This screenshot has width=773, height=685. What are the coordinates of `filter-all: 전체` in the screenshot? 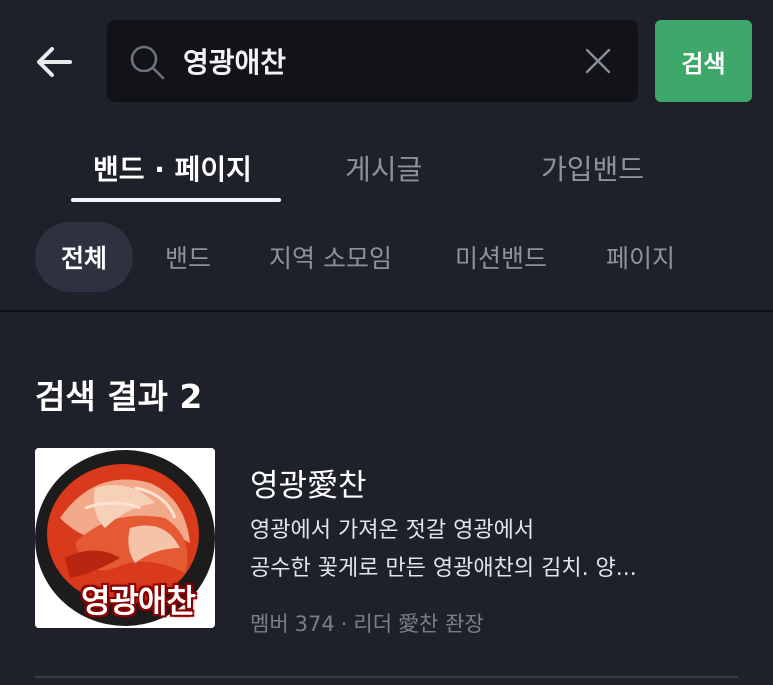 It's located at (84, 257).